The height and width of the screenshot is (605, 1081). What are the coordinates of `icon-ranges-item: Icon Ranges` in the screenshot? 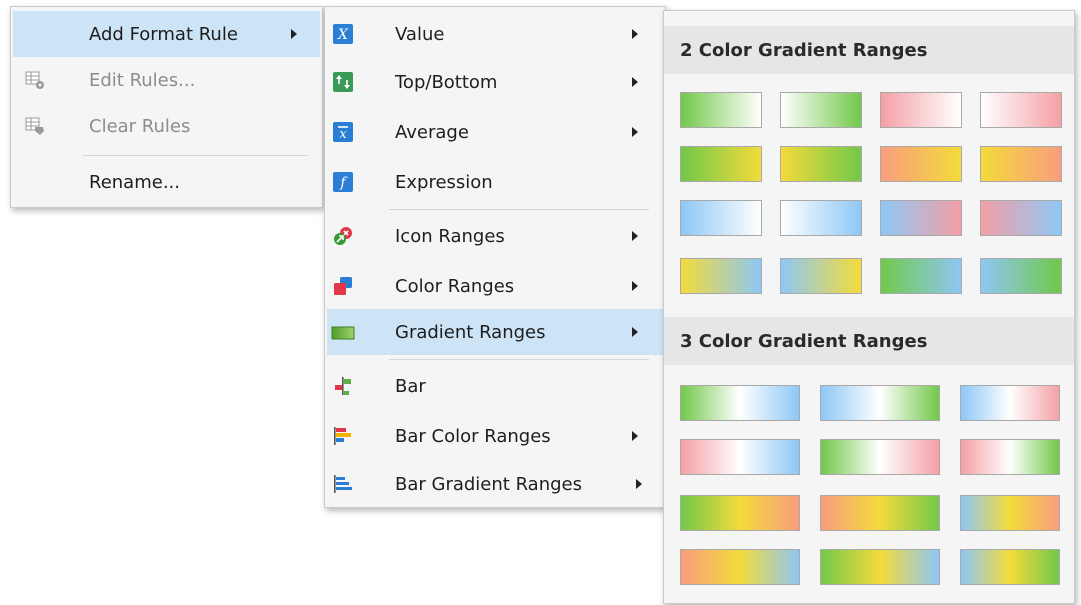 It's located at (495, 236).